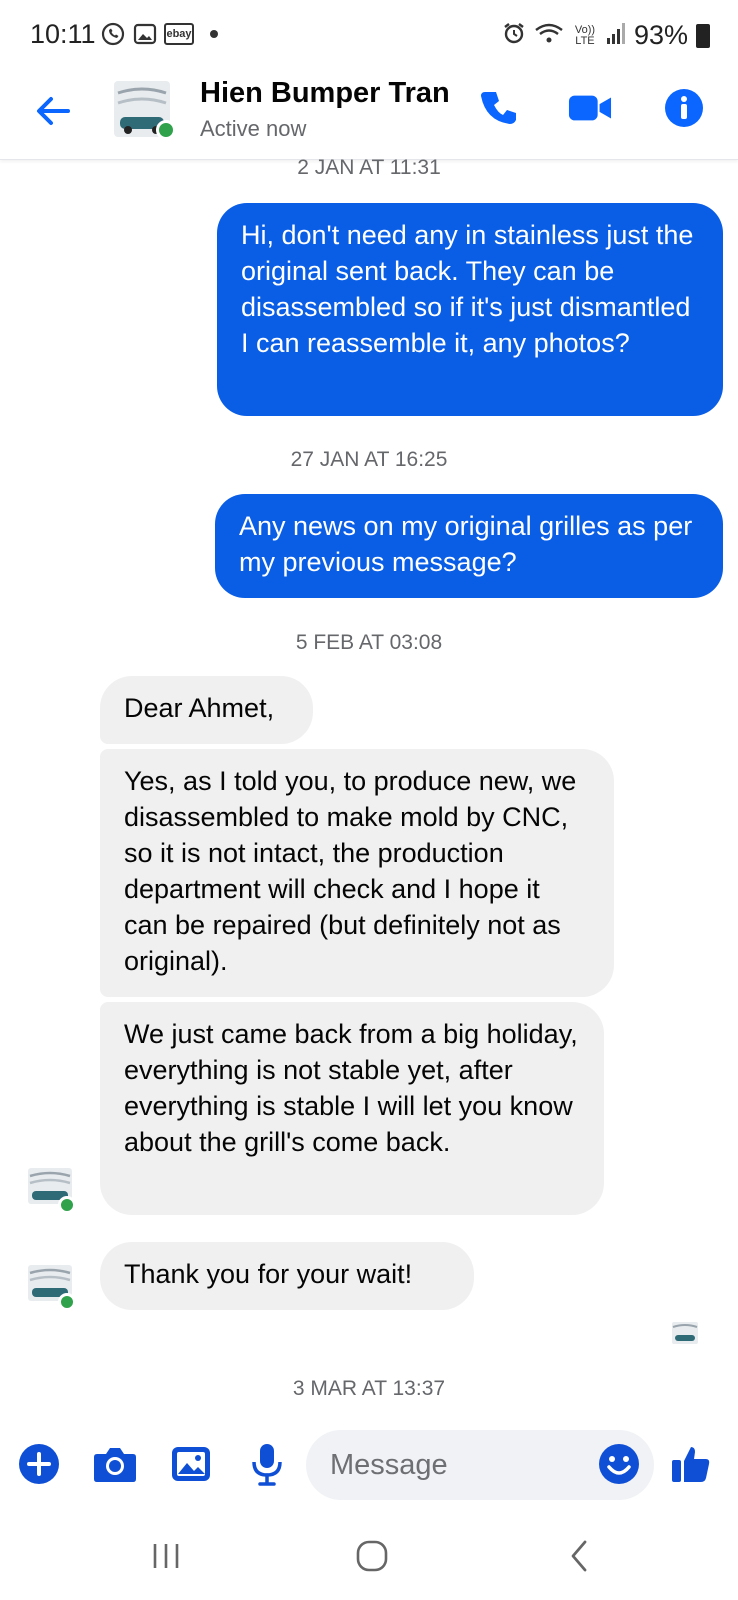 The height and width of the screenshot is (1600, 738). Describe the element at coordinates (685, 1333) in the screenshot. I see `seen-receipt-avatar` at that location.